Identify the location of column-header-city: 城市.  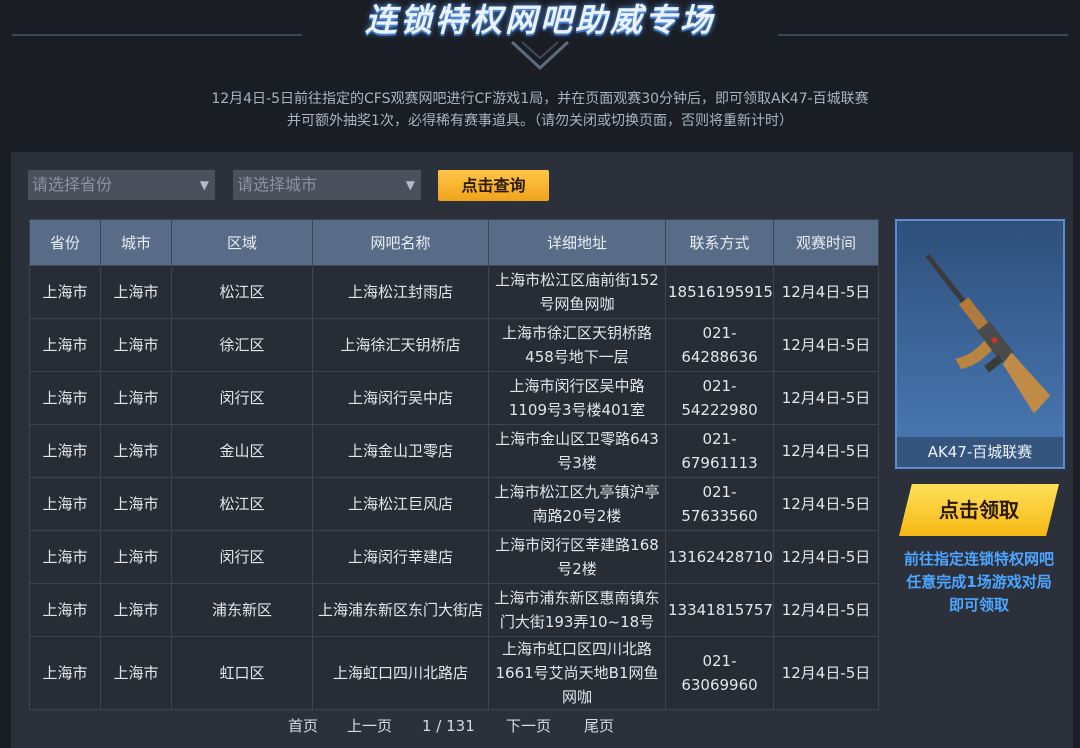
(136, 242).